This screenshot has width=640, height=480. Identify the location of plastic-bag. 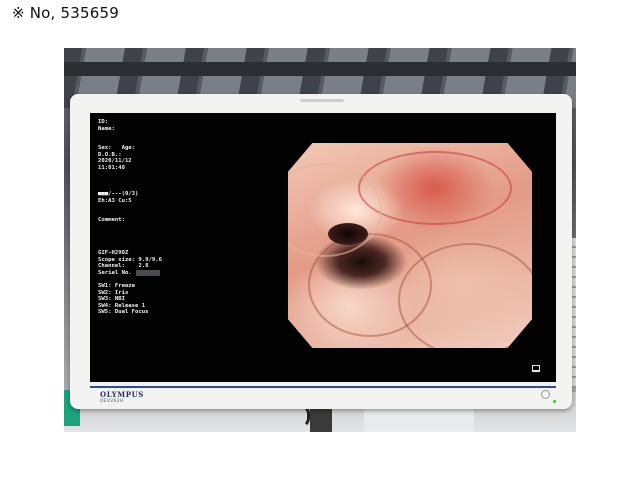
(419, 419).